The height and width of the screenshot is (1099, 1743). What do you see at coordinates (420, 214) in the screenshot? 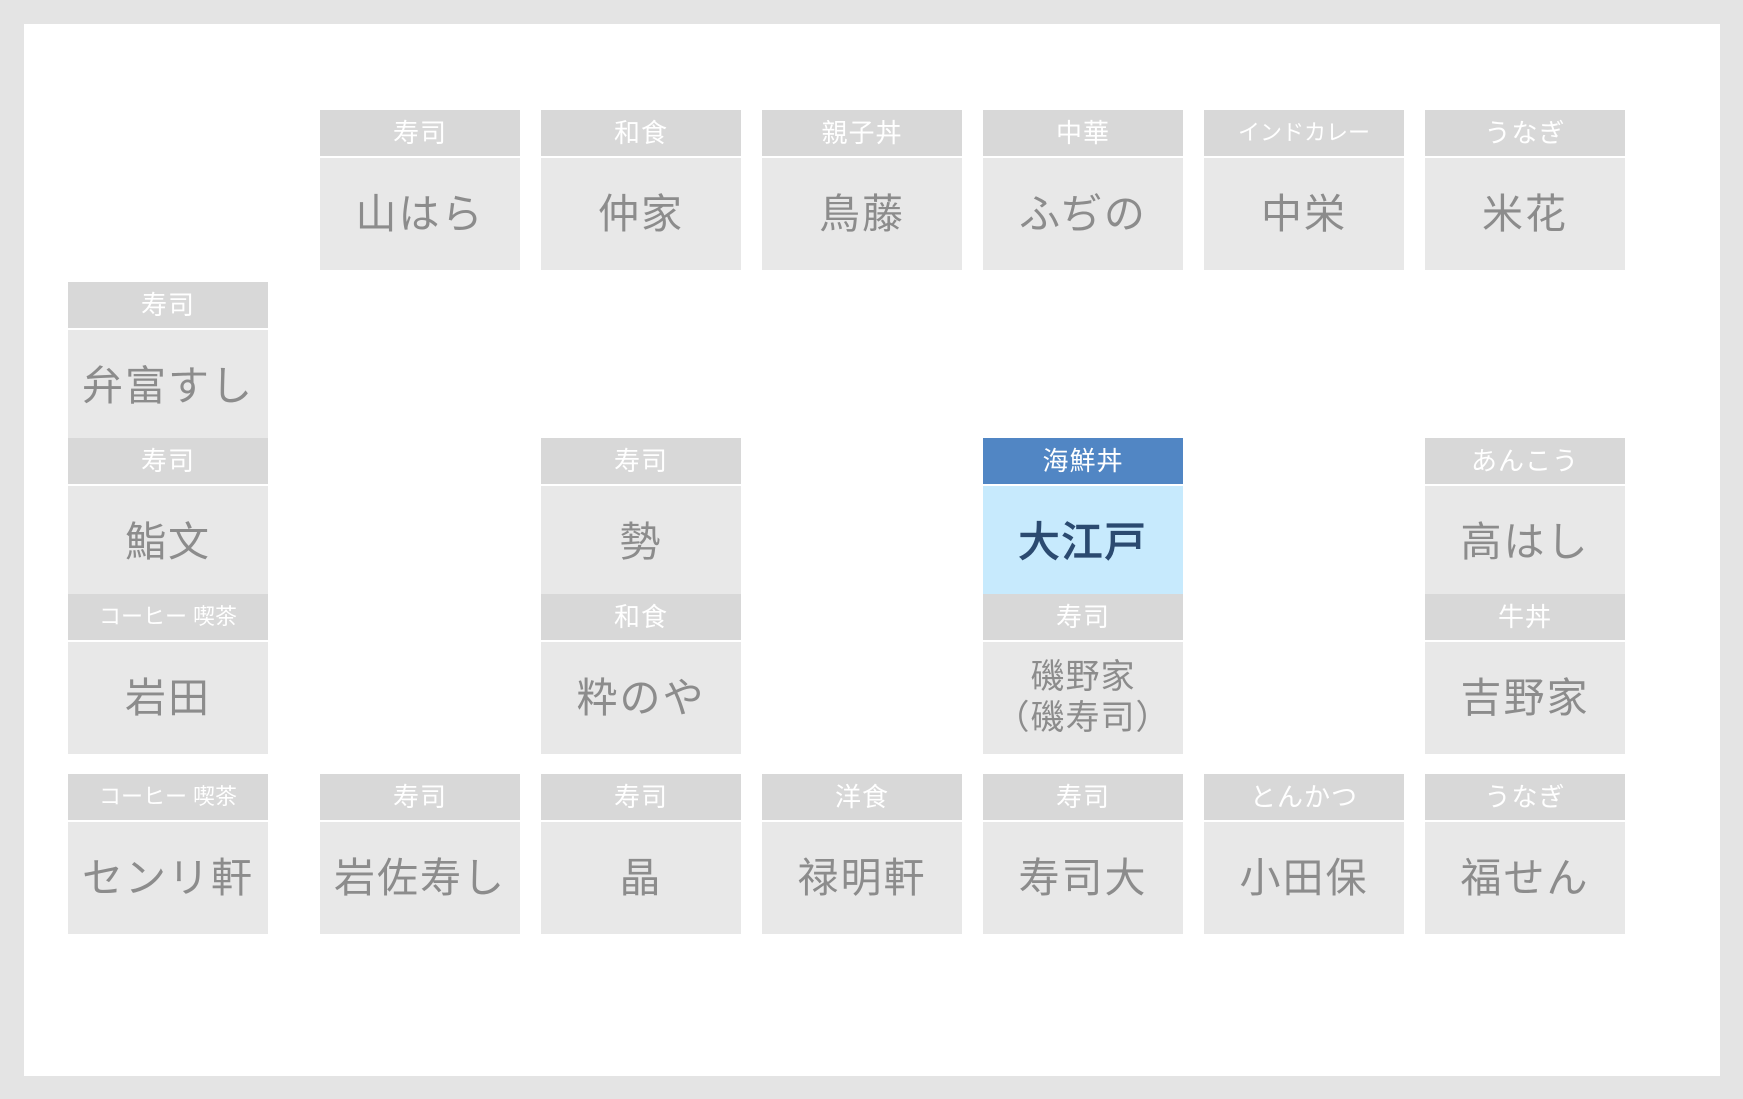
I see `shop-name-label: 山はら` at bounding box center [420, 214].